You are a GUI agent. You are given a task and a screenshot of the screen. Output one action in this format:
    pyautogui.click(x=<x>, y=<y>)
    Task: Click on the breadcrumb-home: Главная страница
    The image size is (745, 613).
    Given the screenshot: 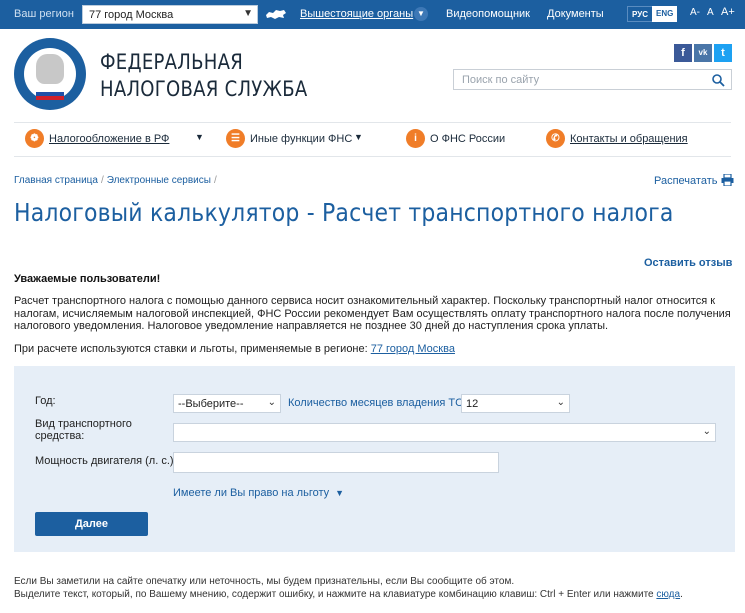 What is the action you would take?
    pyautogui.click(x=56, y=180)
    